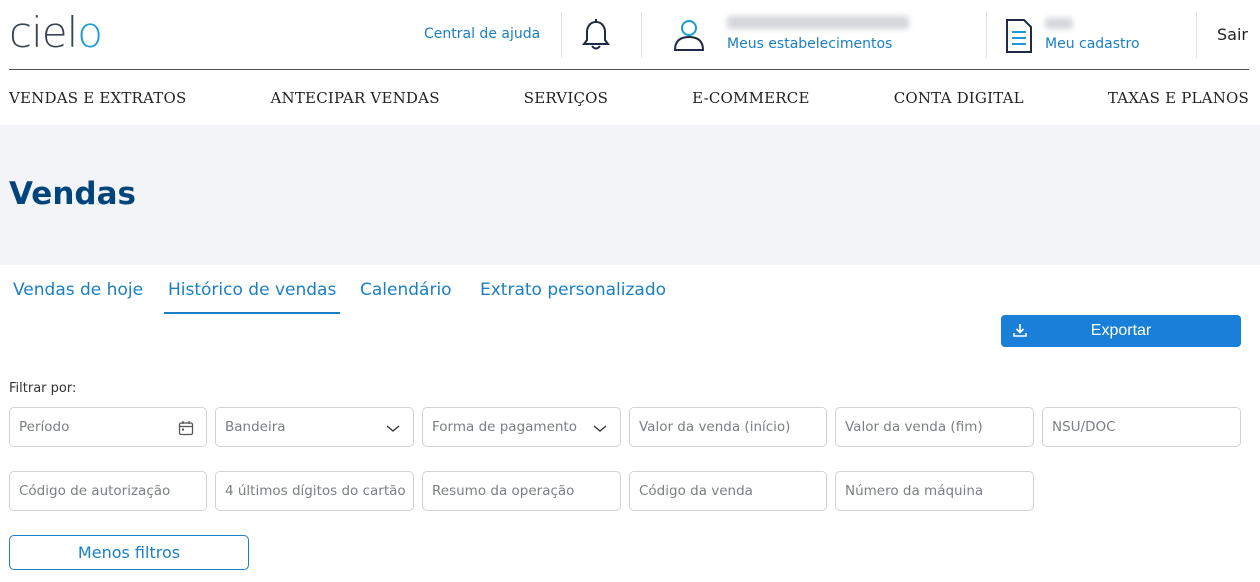 This screenshot has width=1260, height=582. What do you see at coordinates (689, 35) in the screenshot?
I see `user-icon` at bounding box center [689, 35].